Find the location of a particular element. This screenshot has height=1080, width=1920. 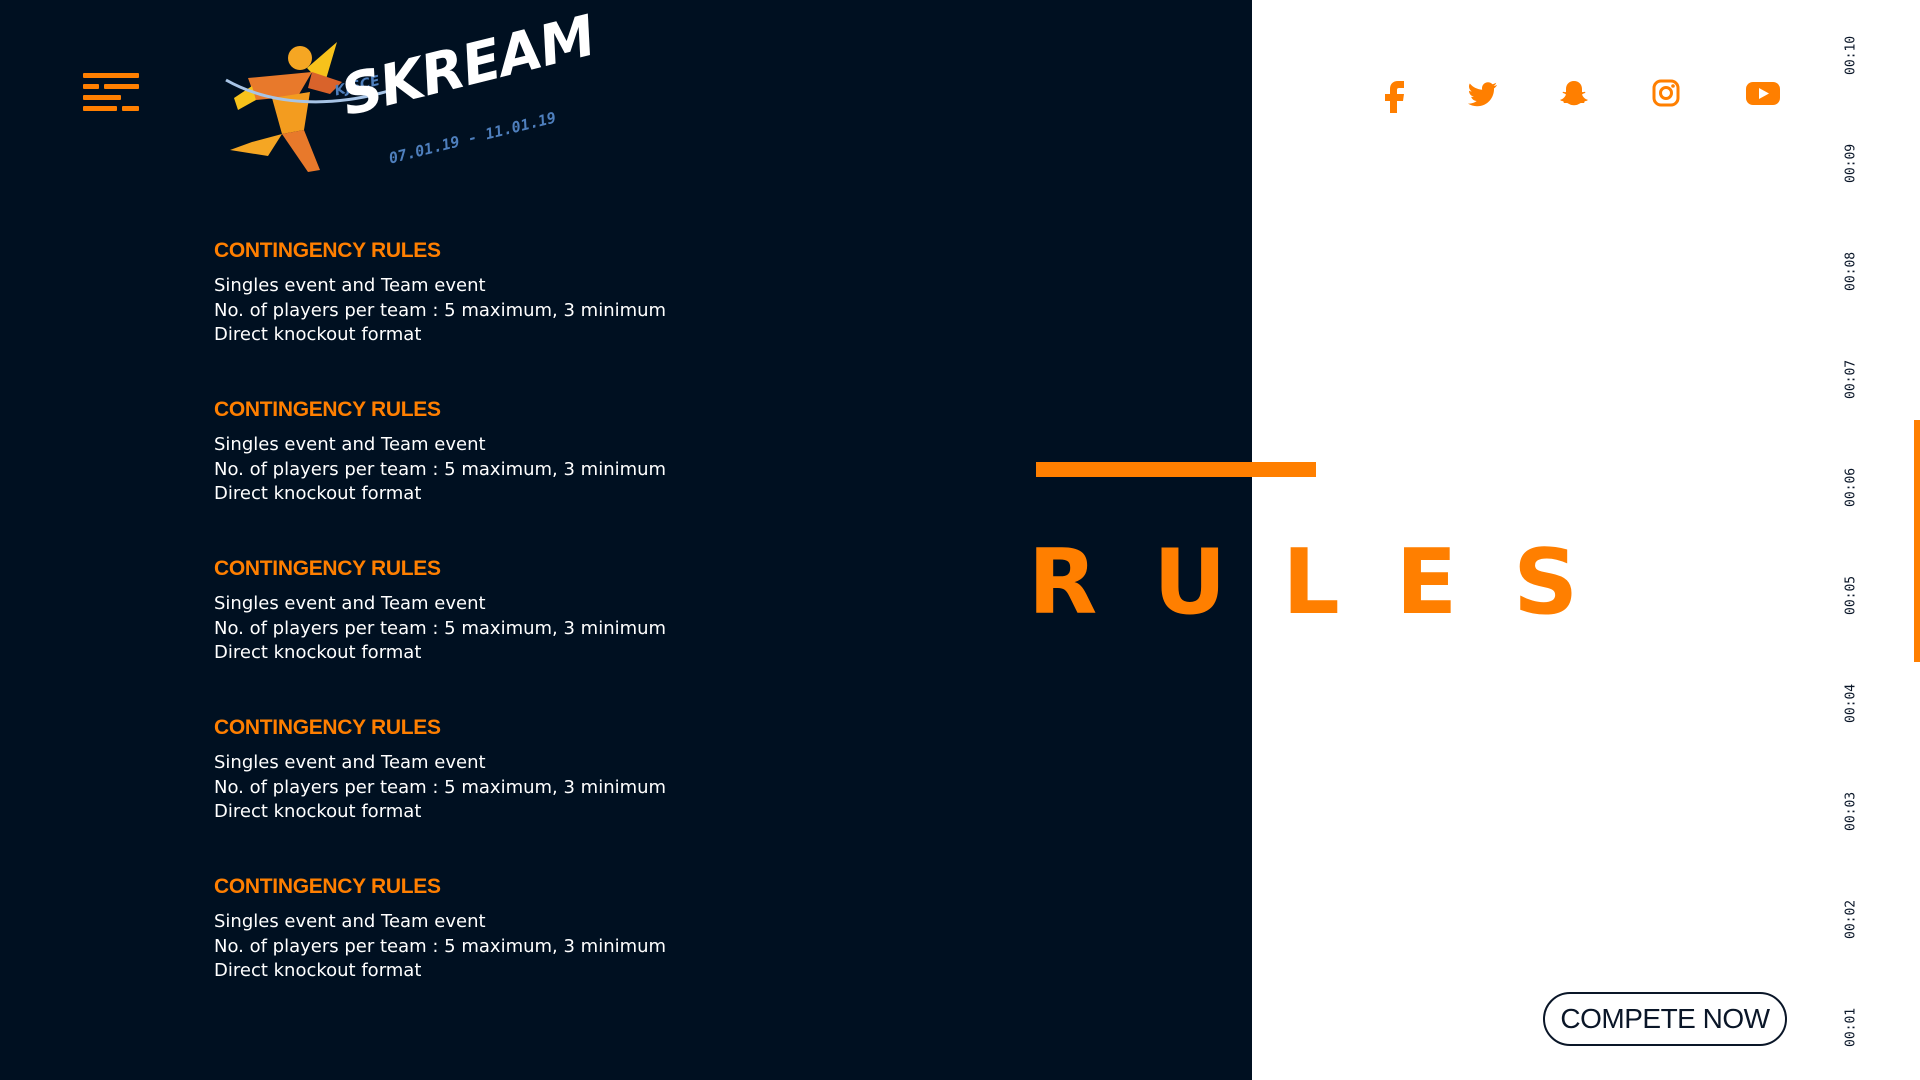

timeline-active-indicator is located at coordinates (1917, 541).